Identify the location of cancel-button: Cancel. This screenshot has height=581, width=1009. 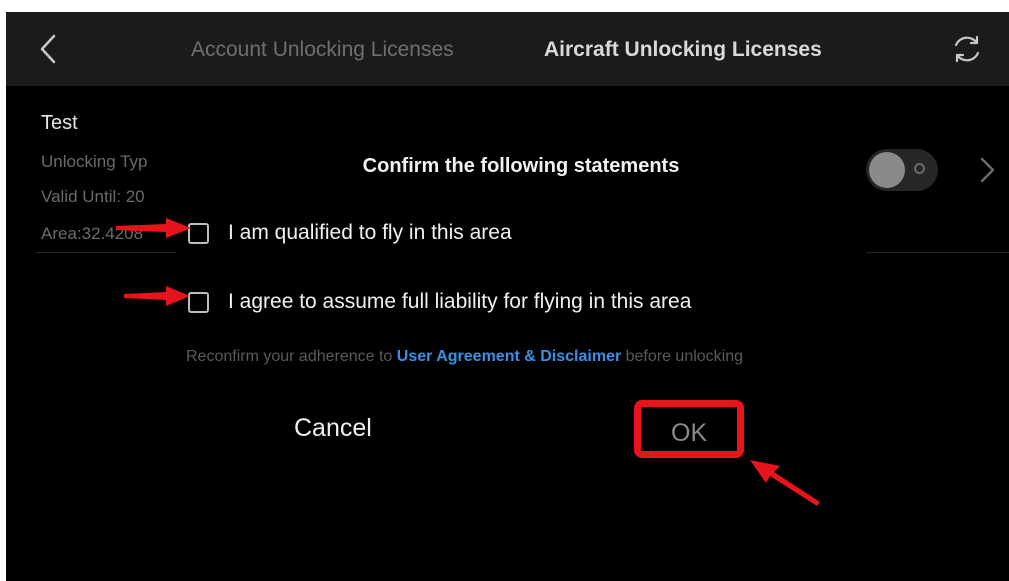
(333, 428).